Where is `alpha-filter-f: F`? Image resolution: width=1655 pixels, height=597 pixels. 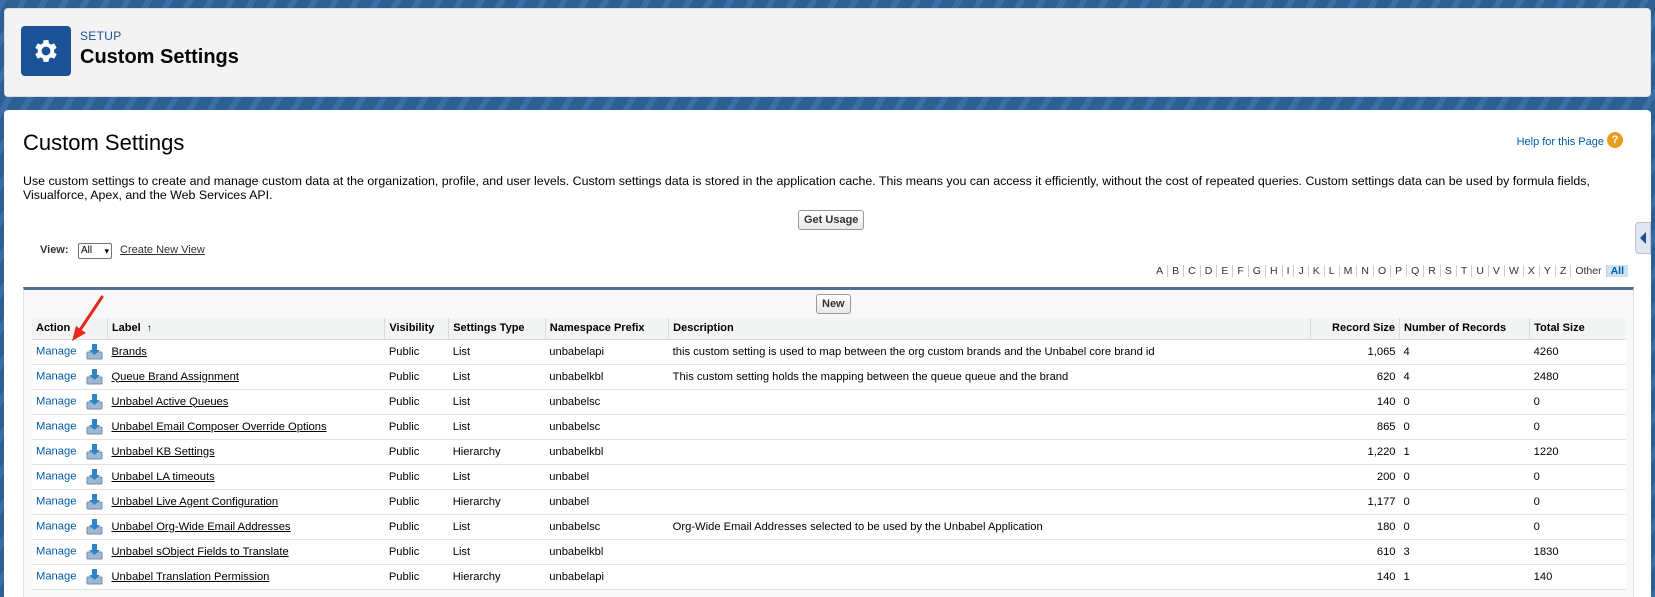 alpha-filter-f: F is located at coordinates (1239, 271).